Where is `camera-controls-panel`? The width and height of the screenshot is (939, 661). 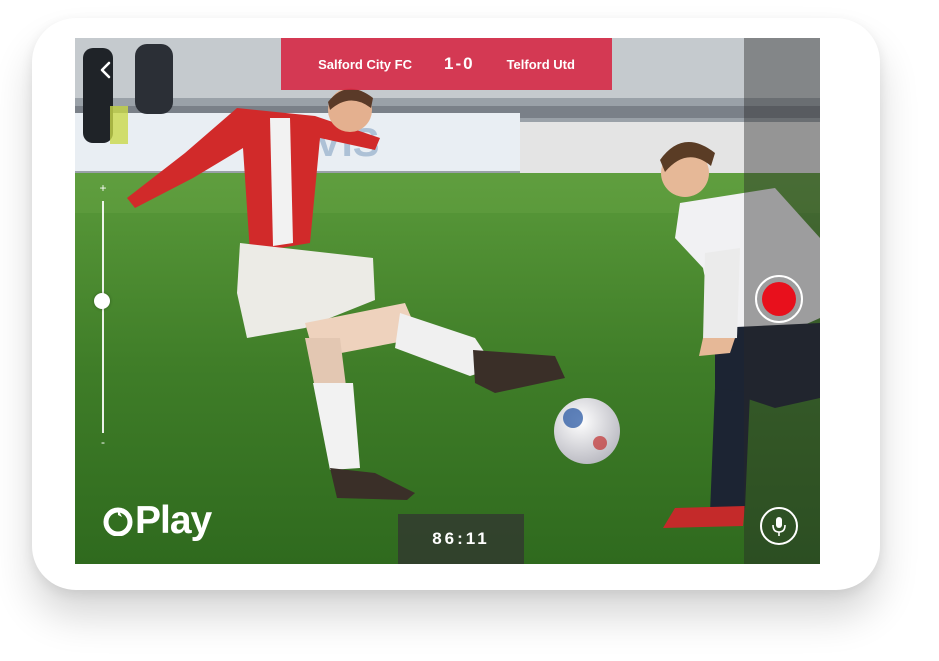 camera-controls-panel is located at coordinates (782, 301).